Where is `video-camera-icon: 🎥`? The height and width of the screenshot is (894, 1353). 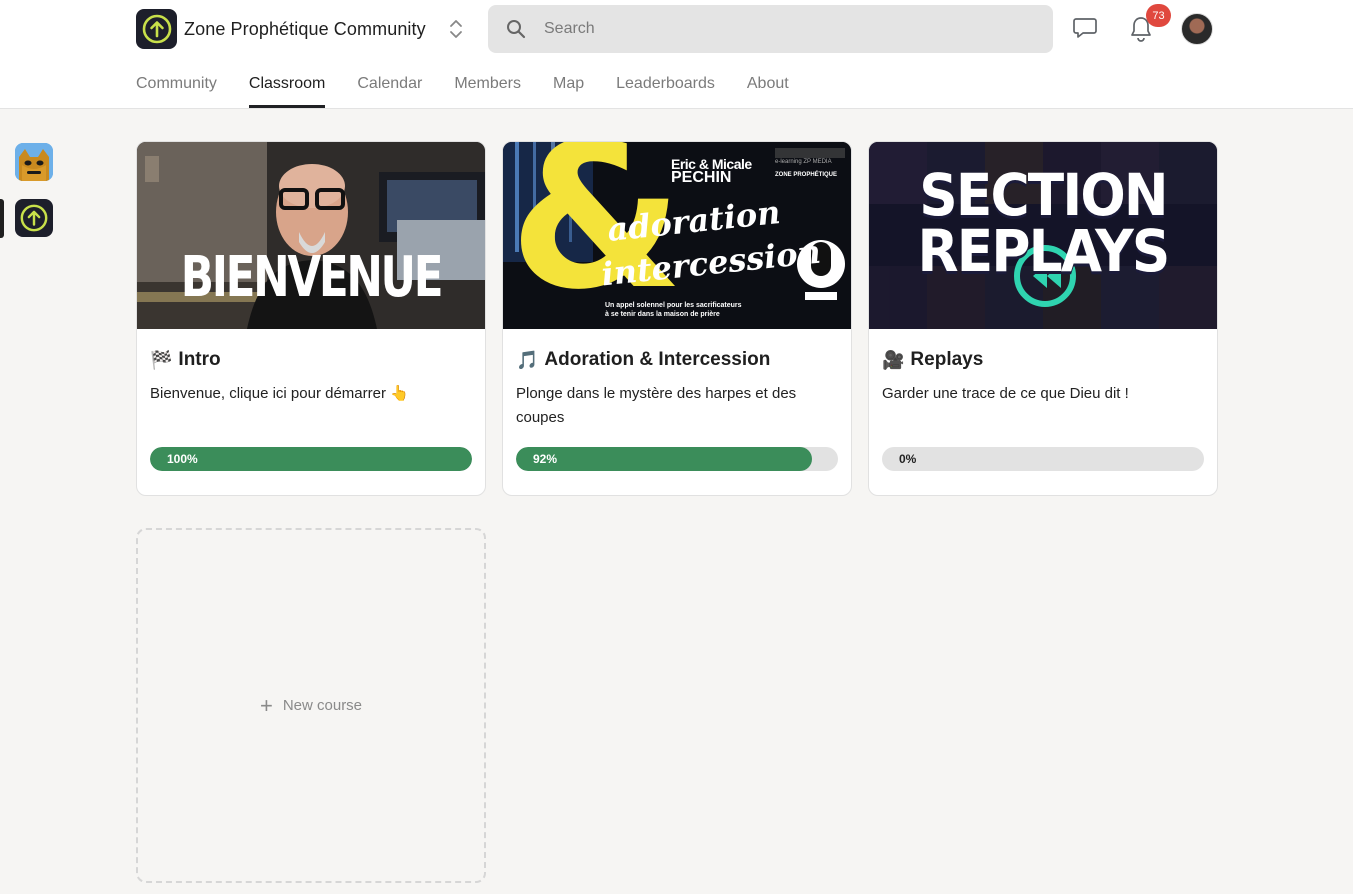
video-camera-icon: 🎥 is located at coordinates (893, 360).